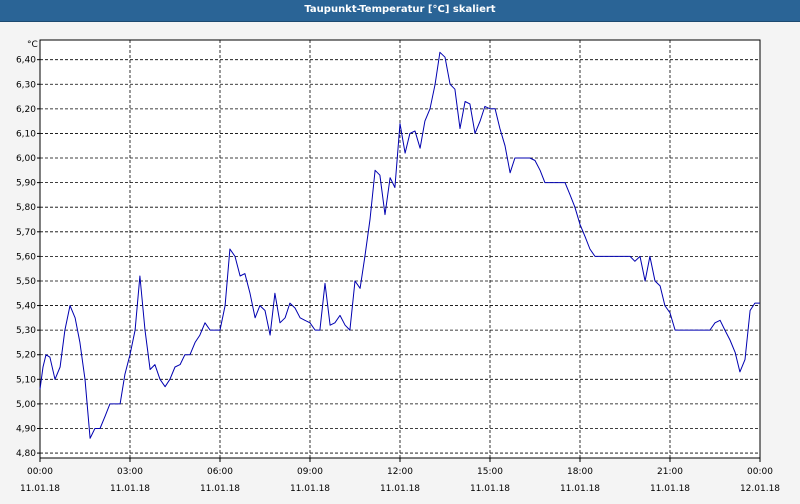  I want to click on y-tick-label: 6,30, so click(26, 85).